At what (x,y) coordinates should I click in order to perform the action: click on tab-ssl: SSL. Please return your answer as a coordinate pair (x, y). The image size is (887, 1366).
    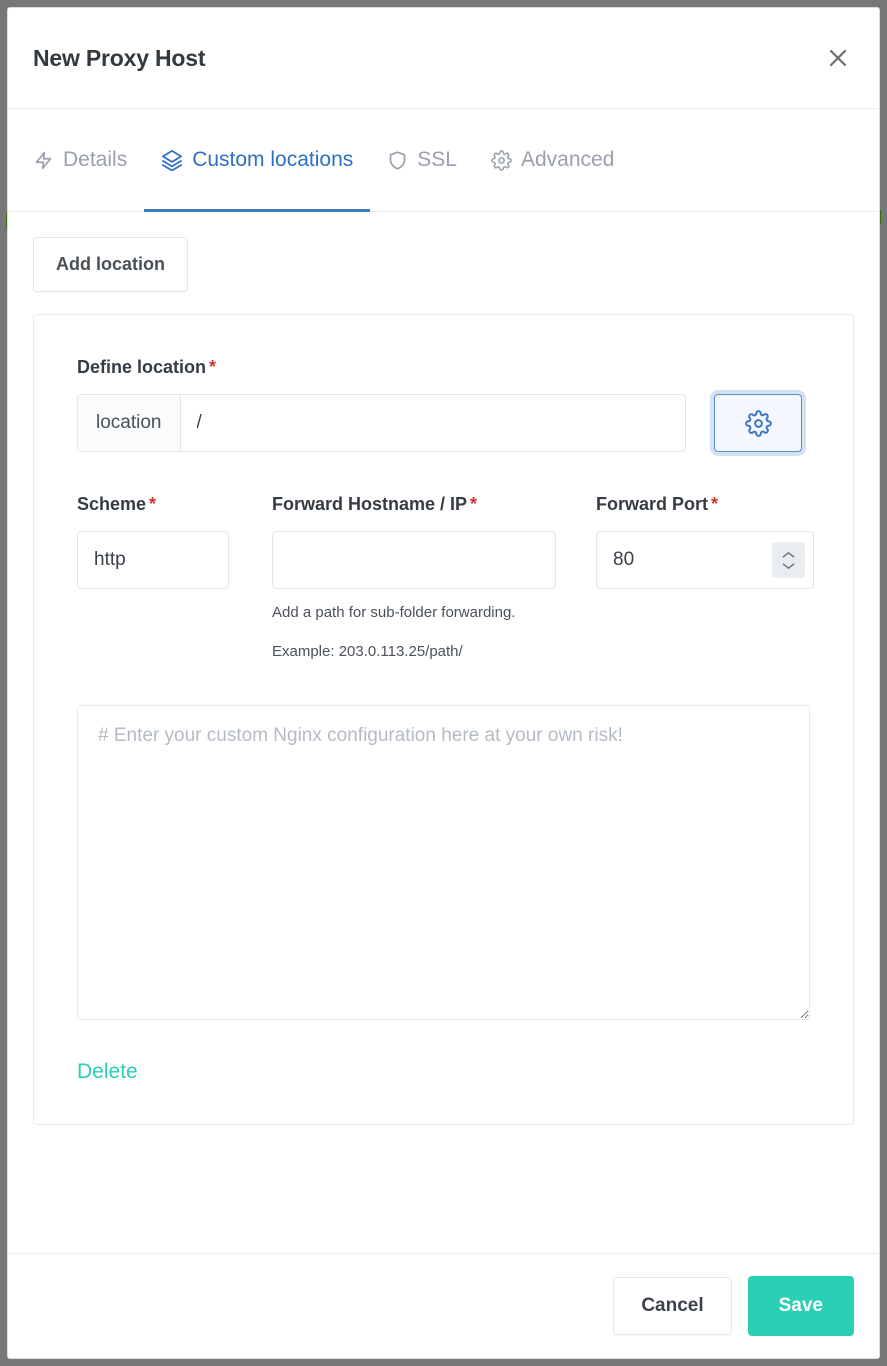
    Looking at the image, I should click on (422, 160).